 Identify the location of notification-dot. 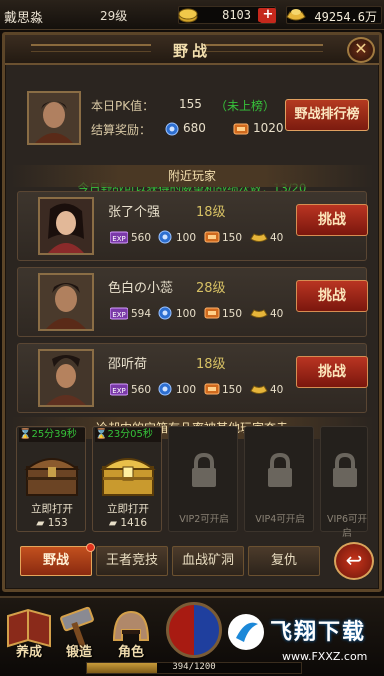
(90, 547).